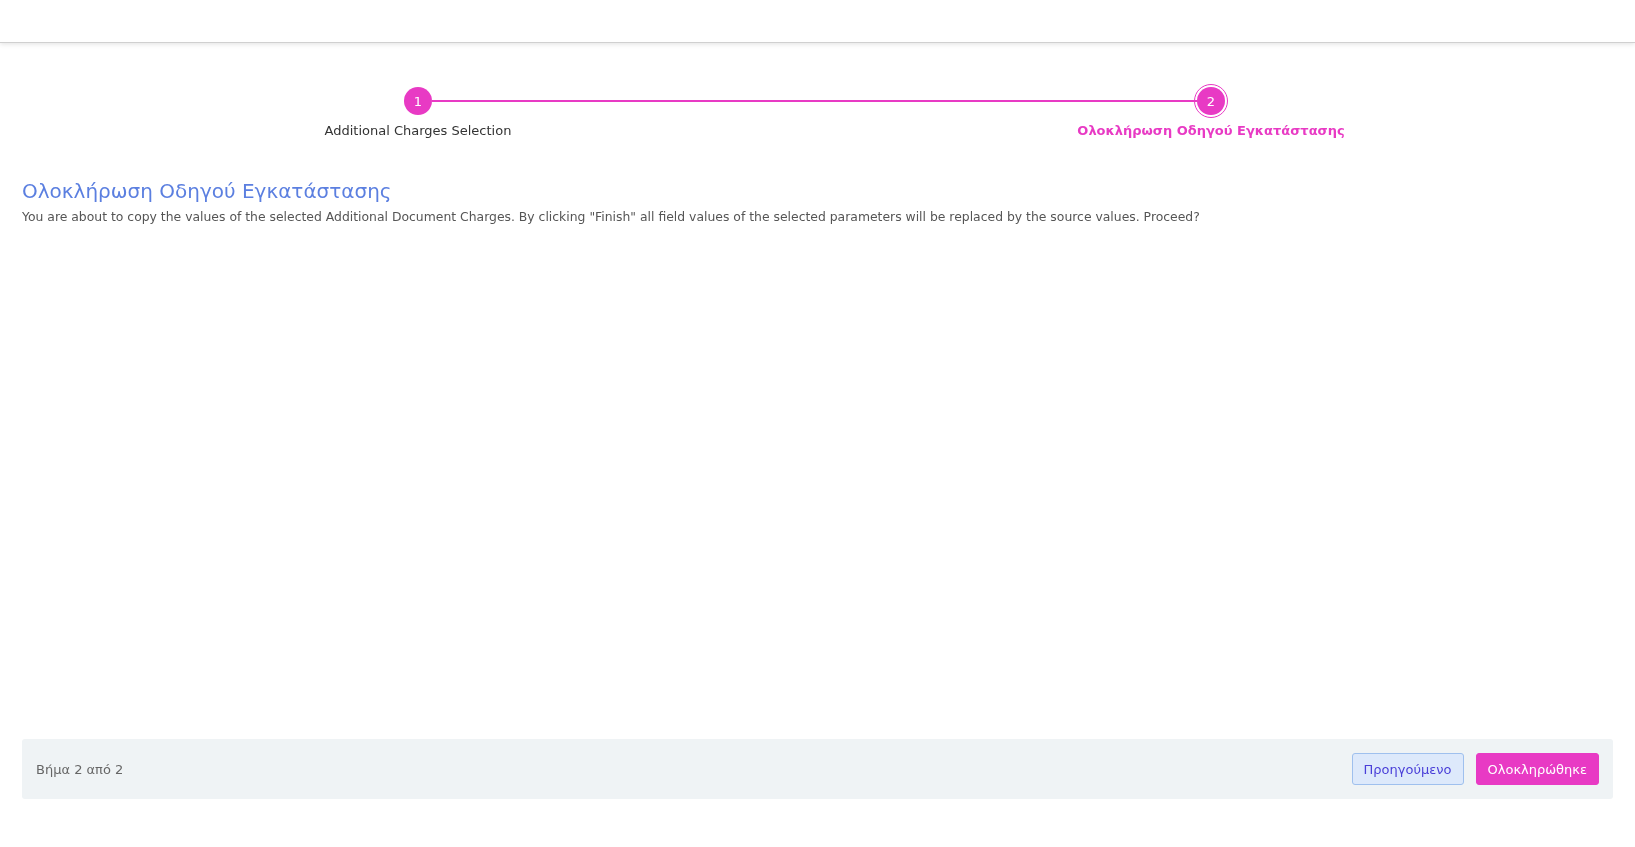  What do you see at coordinates (1407, 769) in the screenshot?
I see `previous-button: Προηγούμενο` at bounding box center [1407, 769].